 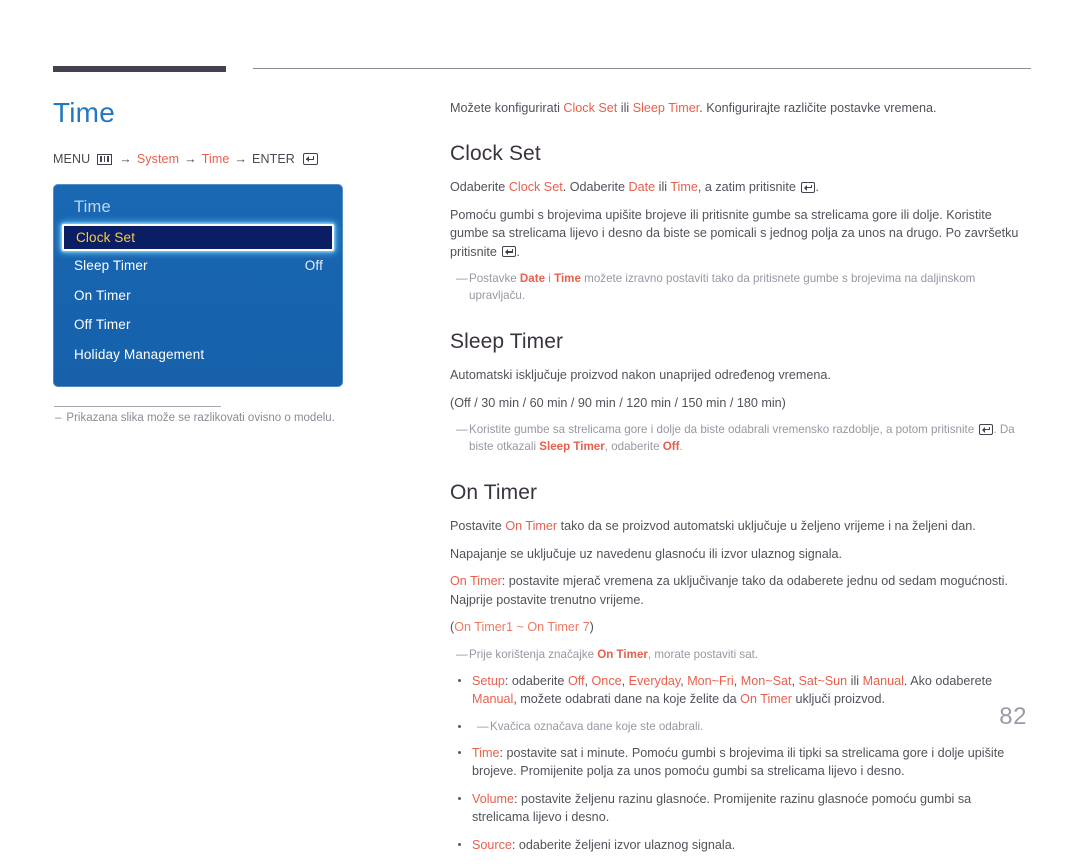 I want to click on bs-term-manual-2: Manual, so click(x=493, y=698).